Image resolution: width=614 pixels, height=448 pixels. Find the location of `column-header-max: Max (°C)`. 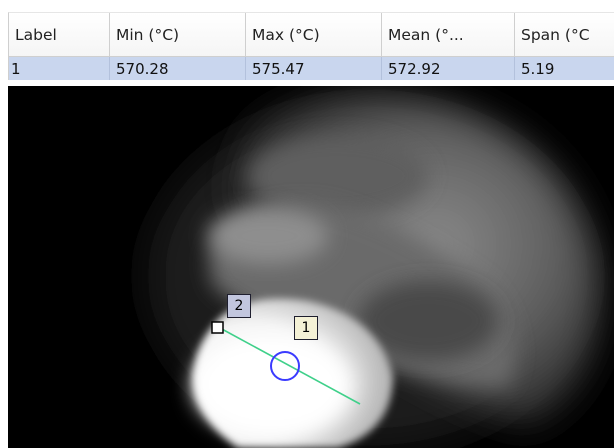

column-header-max: Max (°C) is located at coordinates (314, 34).